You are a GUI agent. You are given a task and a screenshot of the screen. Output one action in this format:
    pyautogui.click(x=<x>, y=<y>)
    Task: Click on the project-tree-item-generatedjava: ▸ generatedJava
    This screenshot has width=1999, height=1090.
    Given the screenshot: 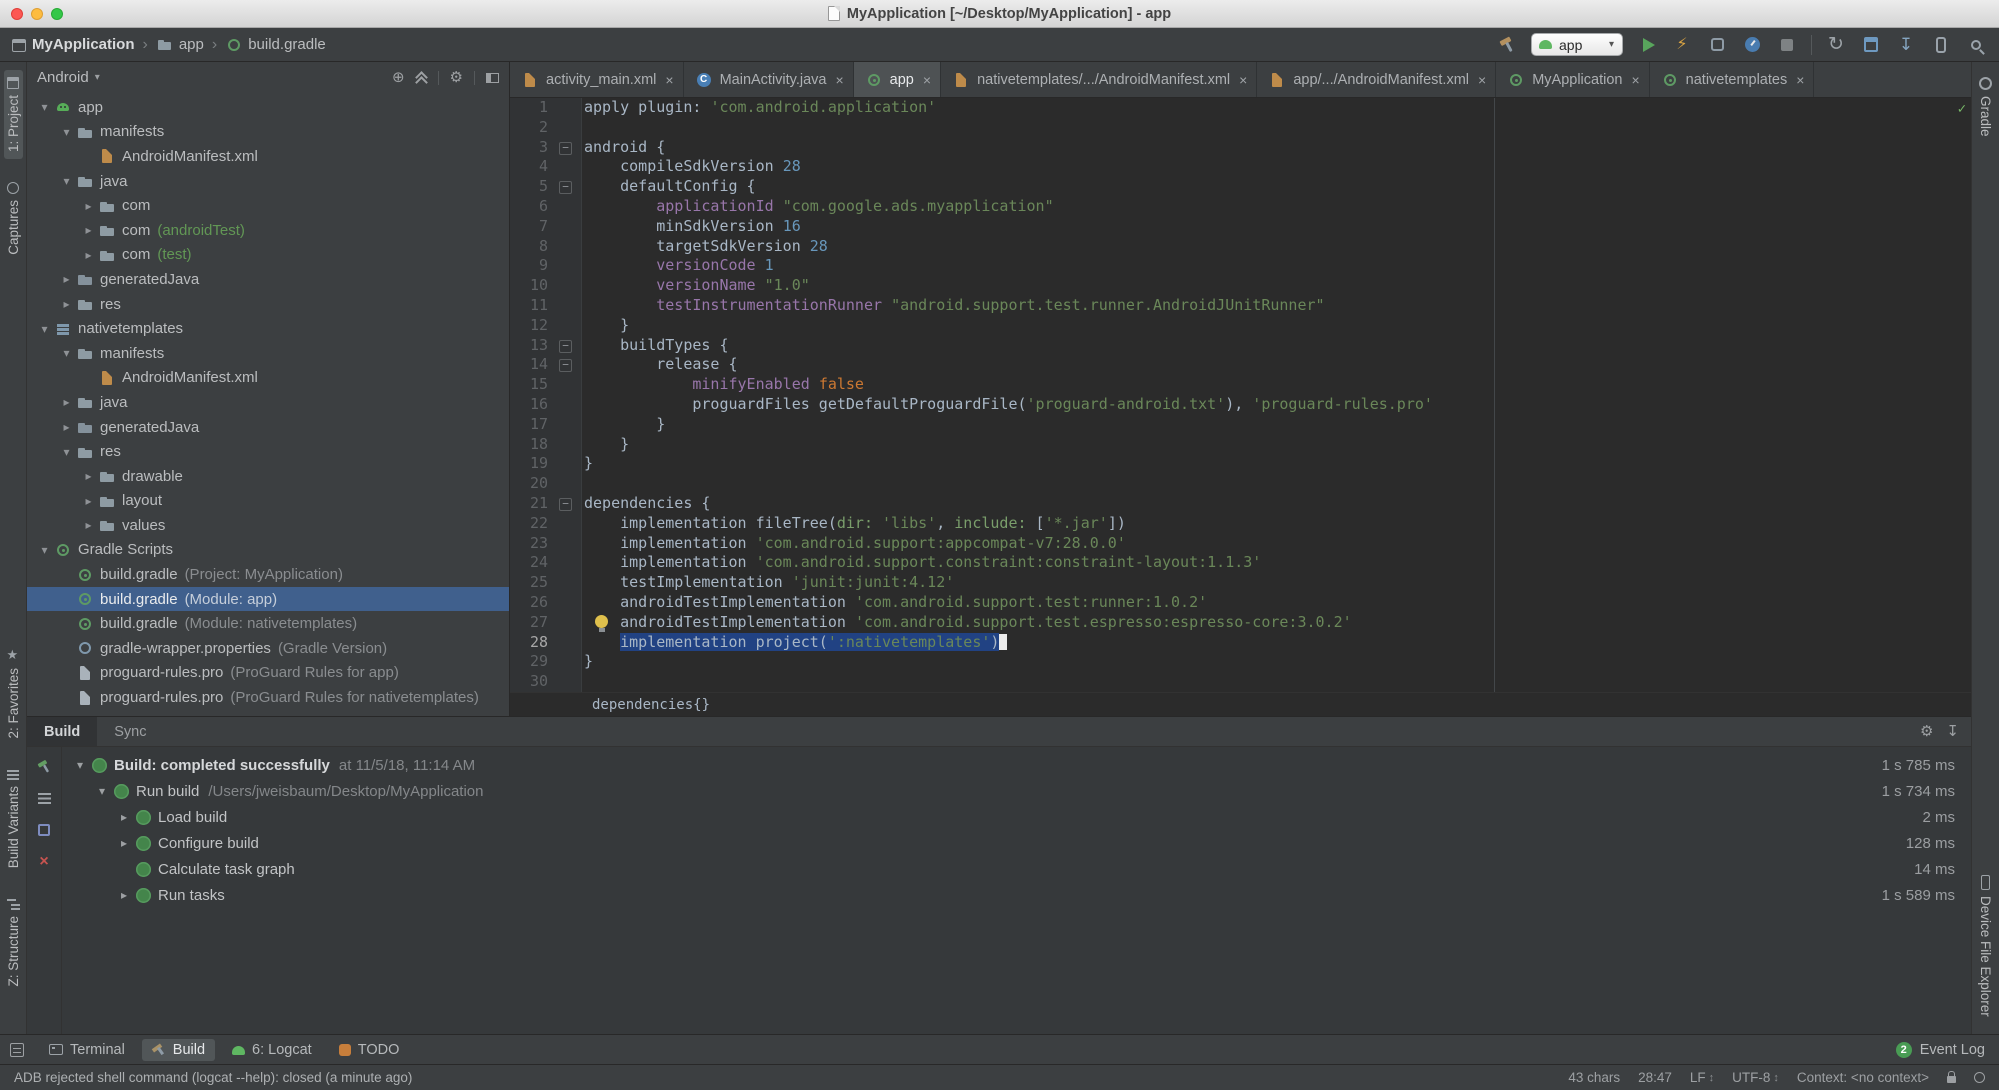 What is the action you would take?
    pyautogui.click(x=268, y=427)
    